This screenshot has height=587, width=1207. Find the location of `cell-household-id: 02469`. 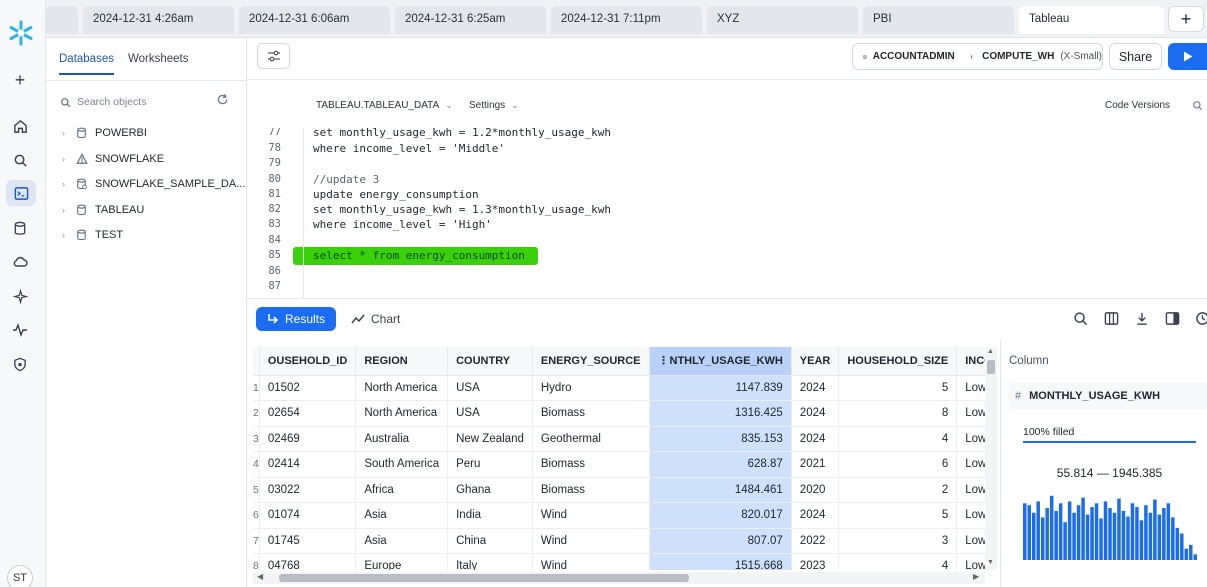

cell-household-id: 02469 is located at coordinates (308, 439).